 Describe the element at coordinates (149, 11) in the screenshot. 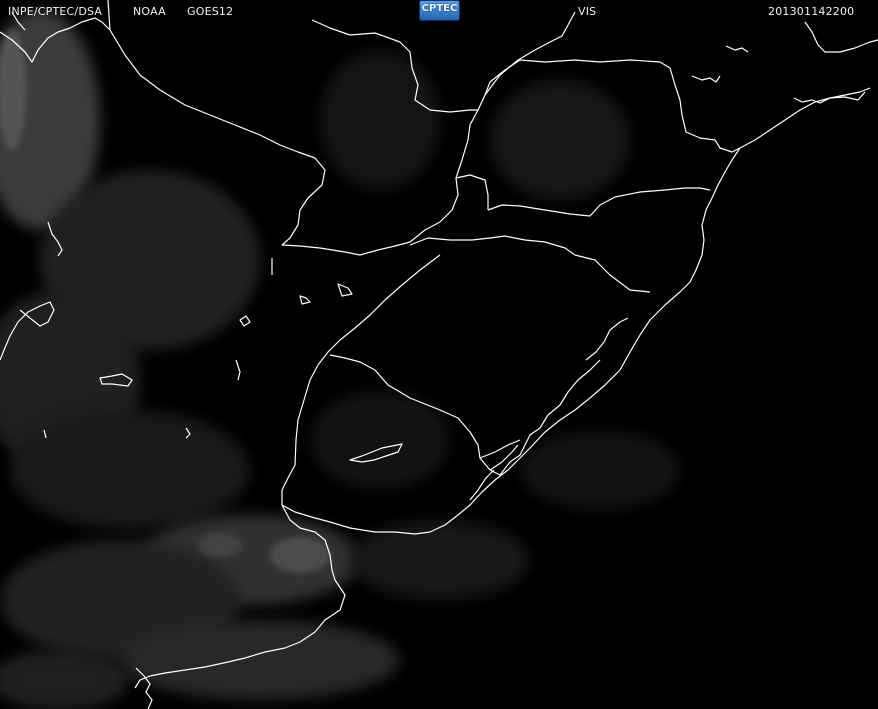

I see `agency-label: NOAA` at that location.